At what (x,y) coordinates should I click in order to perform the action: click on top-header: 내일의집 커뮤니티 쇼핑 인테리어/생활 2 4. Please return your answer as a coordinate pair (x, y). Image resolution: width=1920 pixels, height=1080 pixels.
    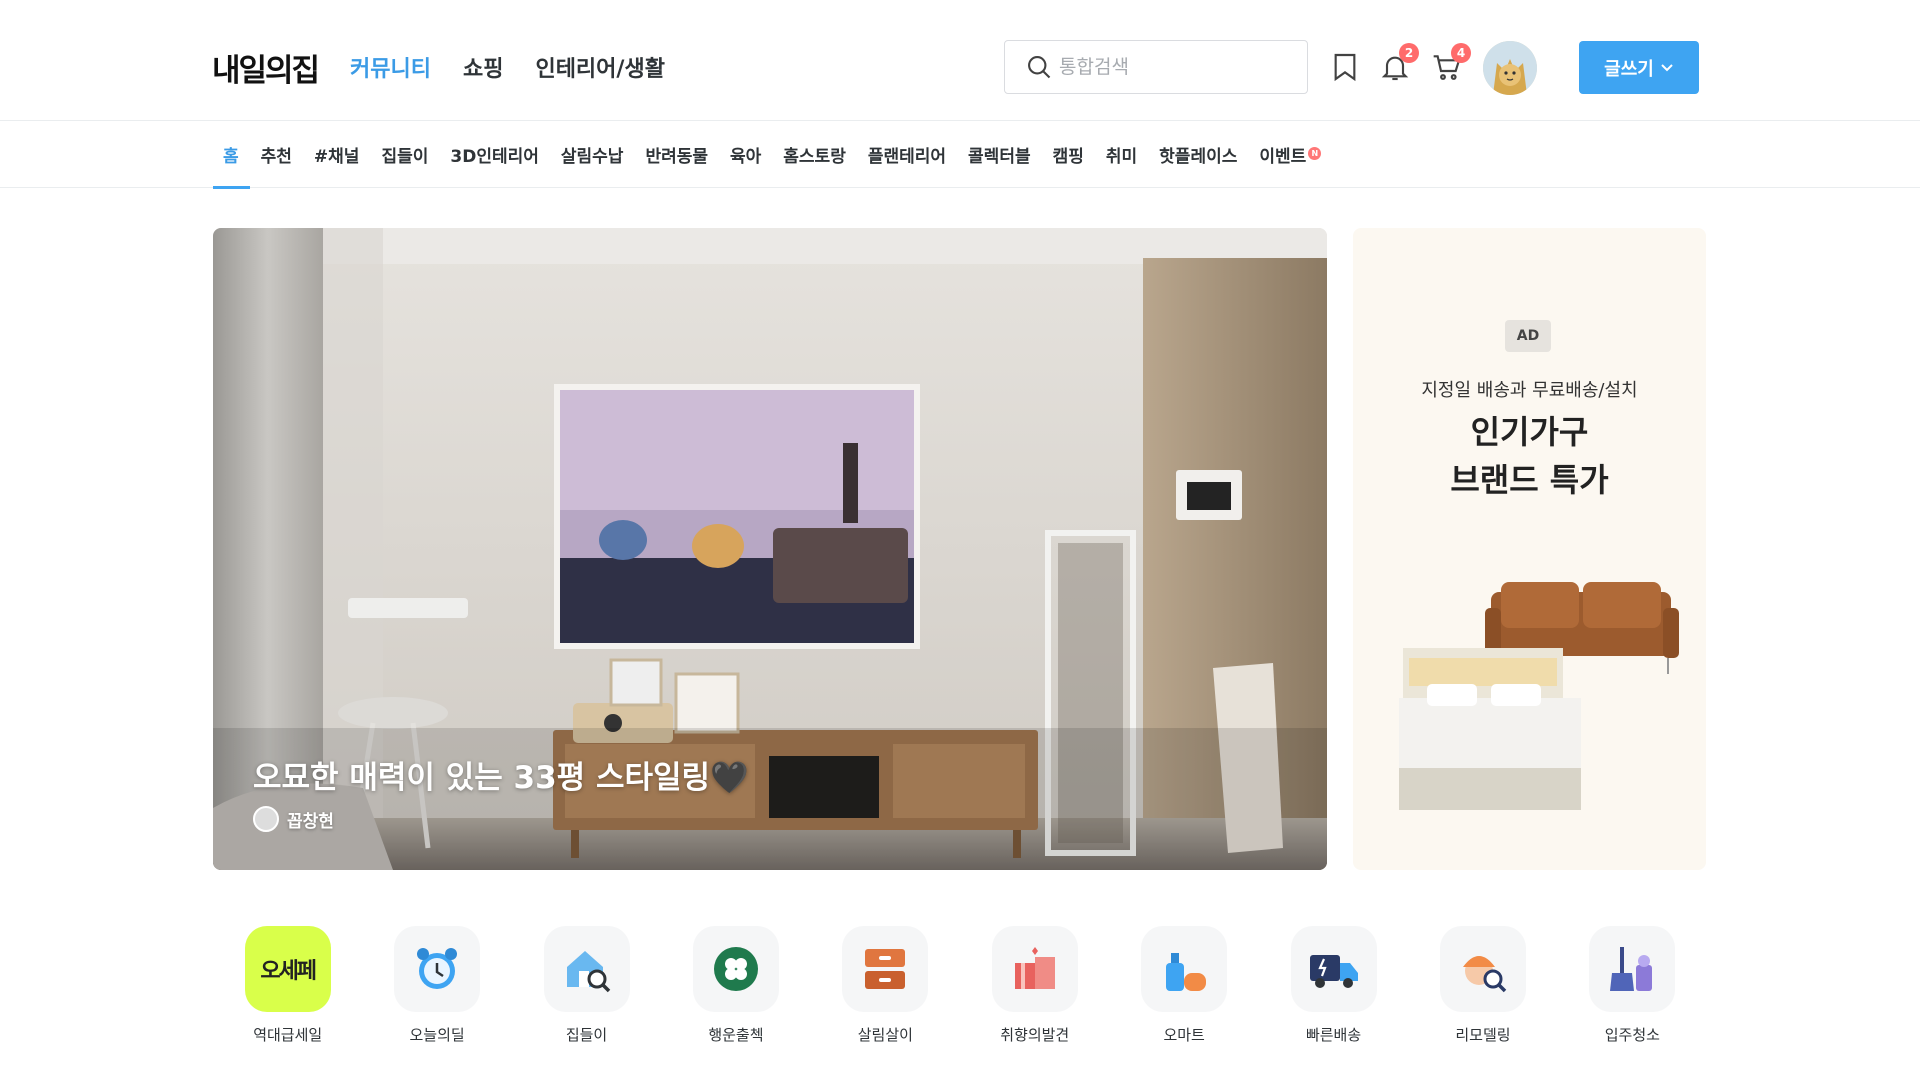
    Looking at the image, I should click on (960, 60).